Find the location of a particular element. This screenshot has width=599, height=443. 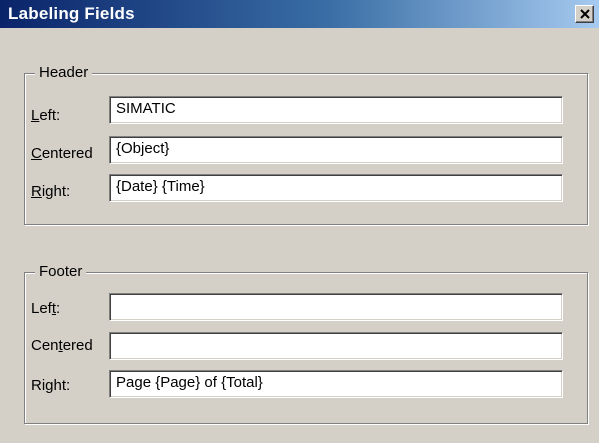

header-right-label-post: ight: is located at coordinates (56, 191).